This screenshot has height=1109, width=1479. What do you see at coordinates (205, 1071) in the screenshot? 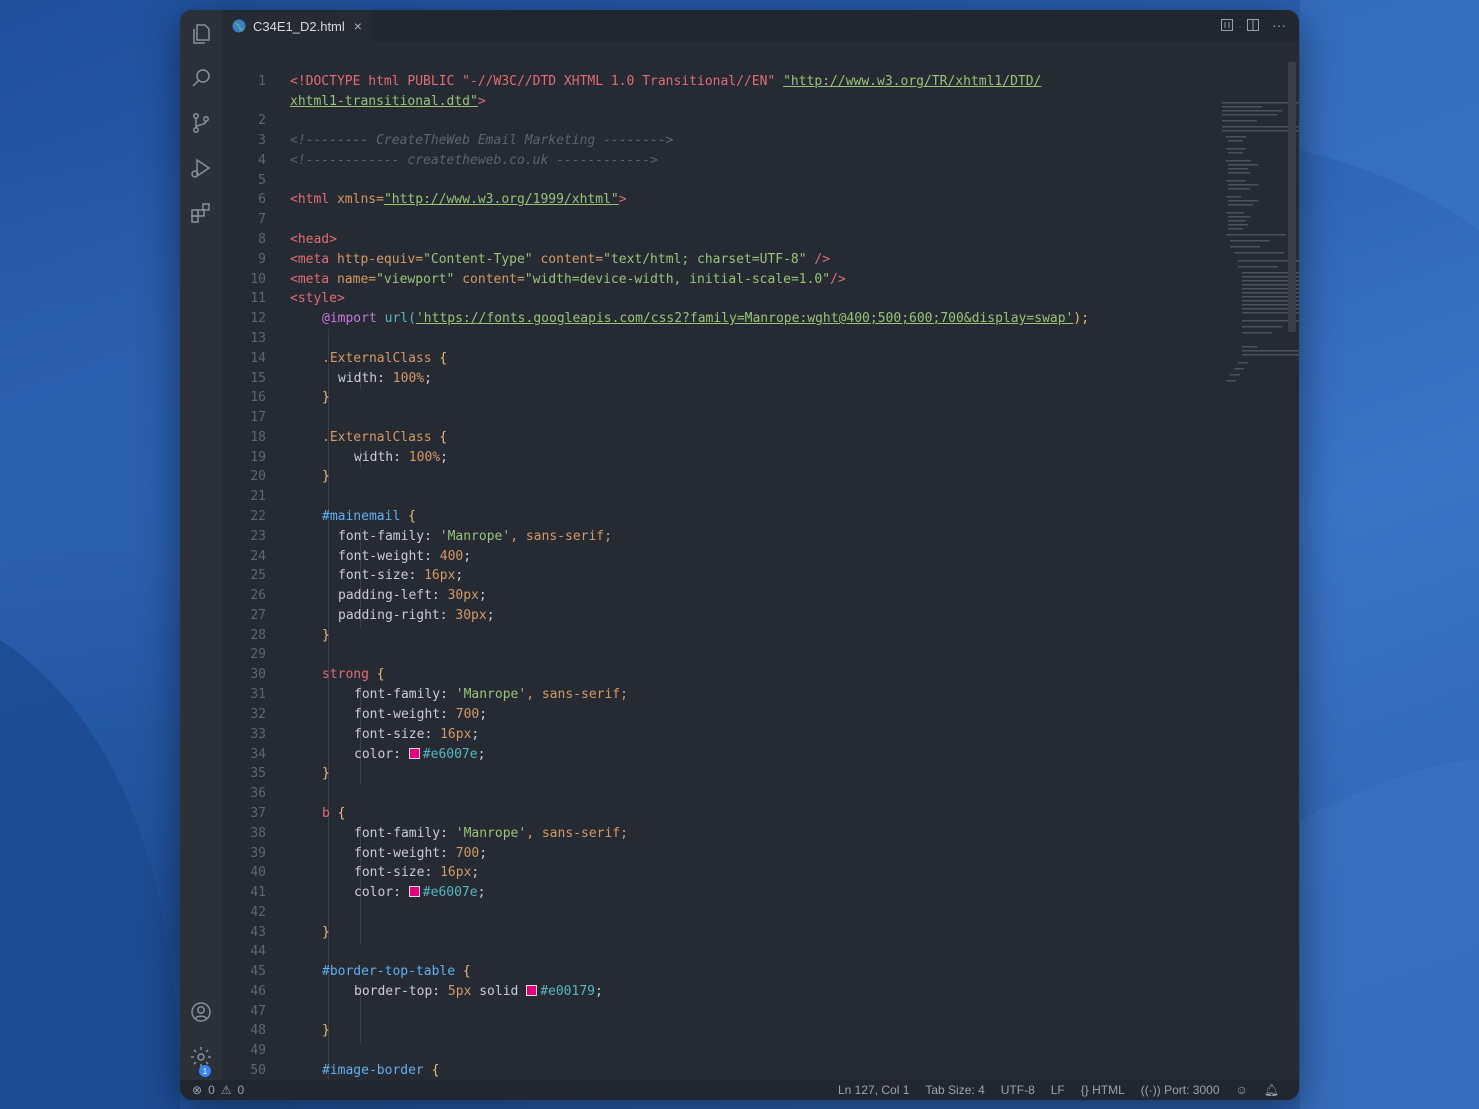
I see `settings-badge: 1` at bounding box center [205, 1071].